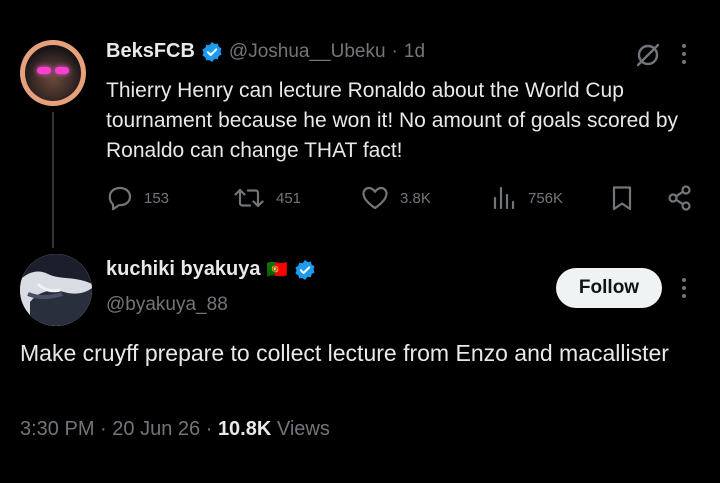 This screenshot has width=720, height=483. I want to click on reply-meta: 3:30 PM · 20 Jun 26 · 10.8K Views, so click(175, 429).